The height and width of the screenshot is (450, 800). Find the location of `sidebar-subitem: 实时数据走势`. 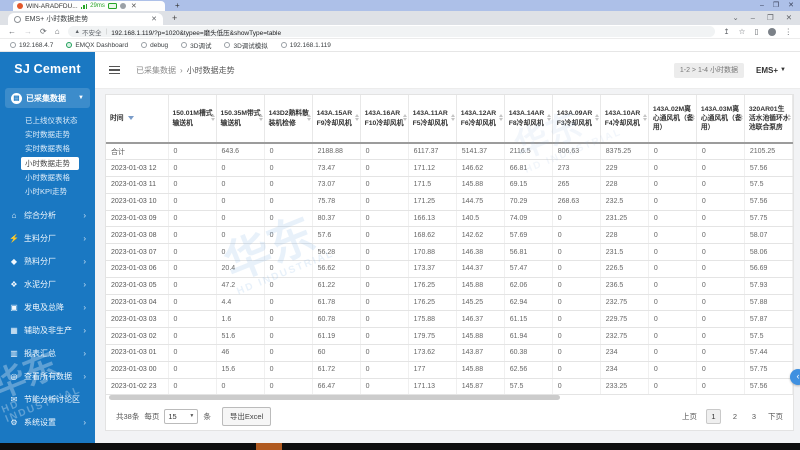

sidebar-subitem: 实时数据走势 is located at coordinates (47, 135).